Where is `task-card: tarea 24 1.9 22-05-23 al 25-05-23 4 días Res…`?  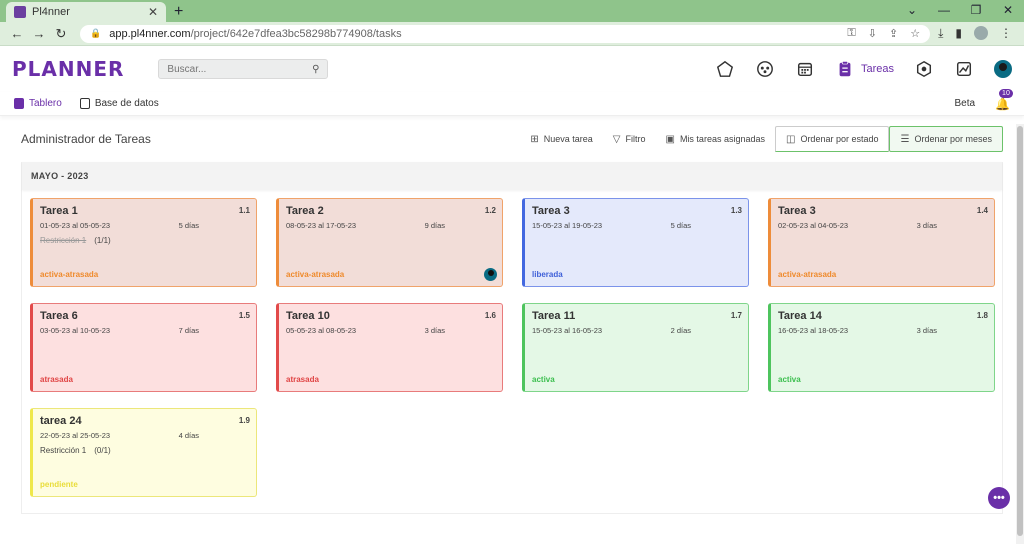 task-card: tarea 24 1.9 22-05-23 al 25-05-23 4 días Res… is located at coordinates (143, 452).